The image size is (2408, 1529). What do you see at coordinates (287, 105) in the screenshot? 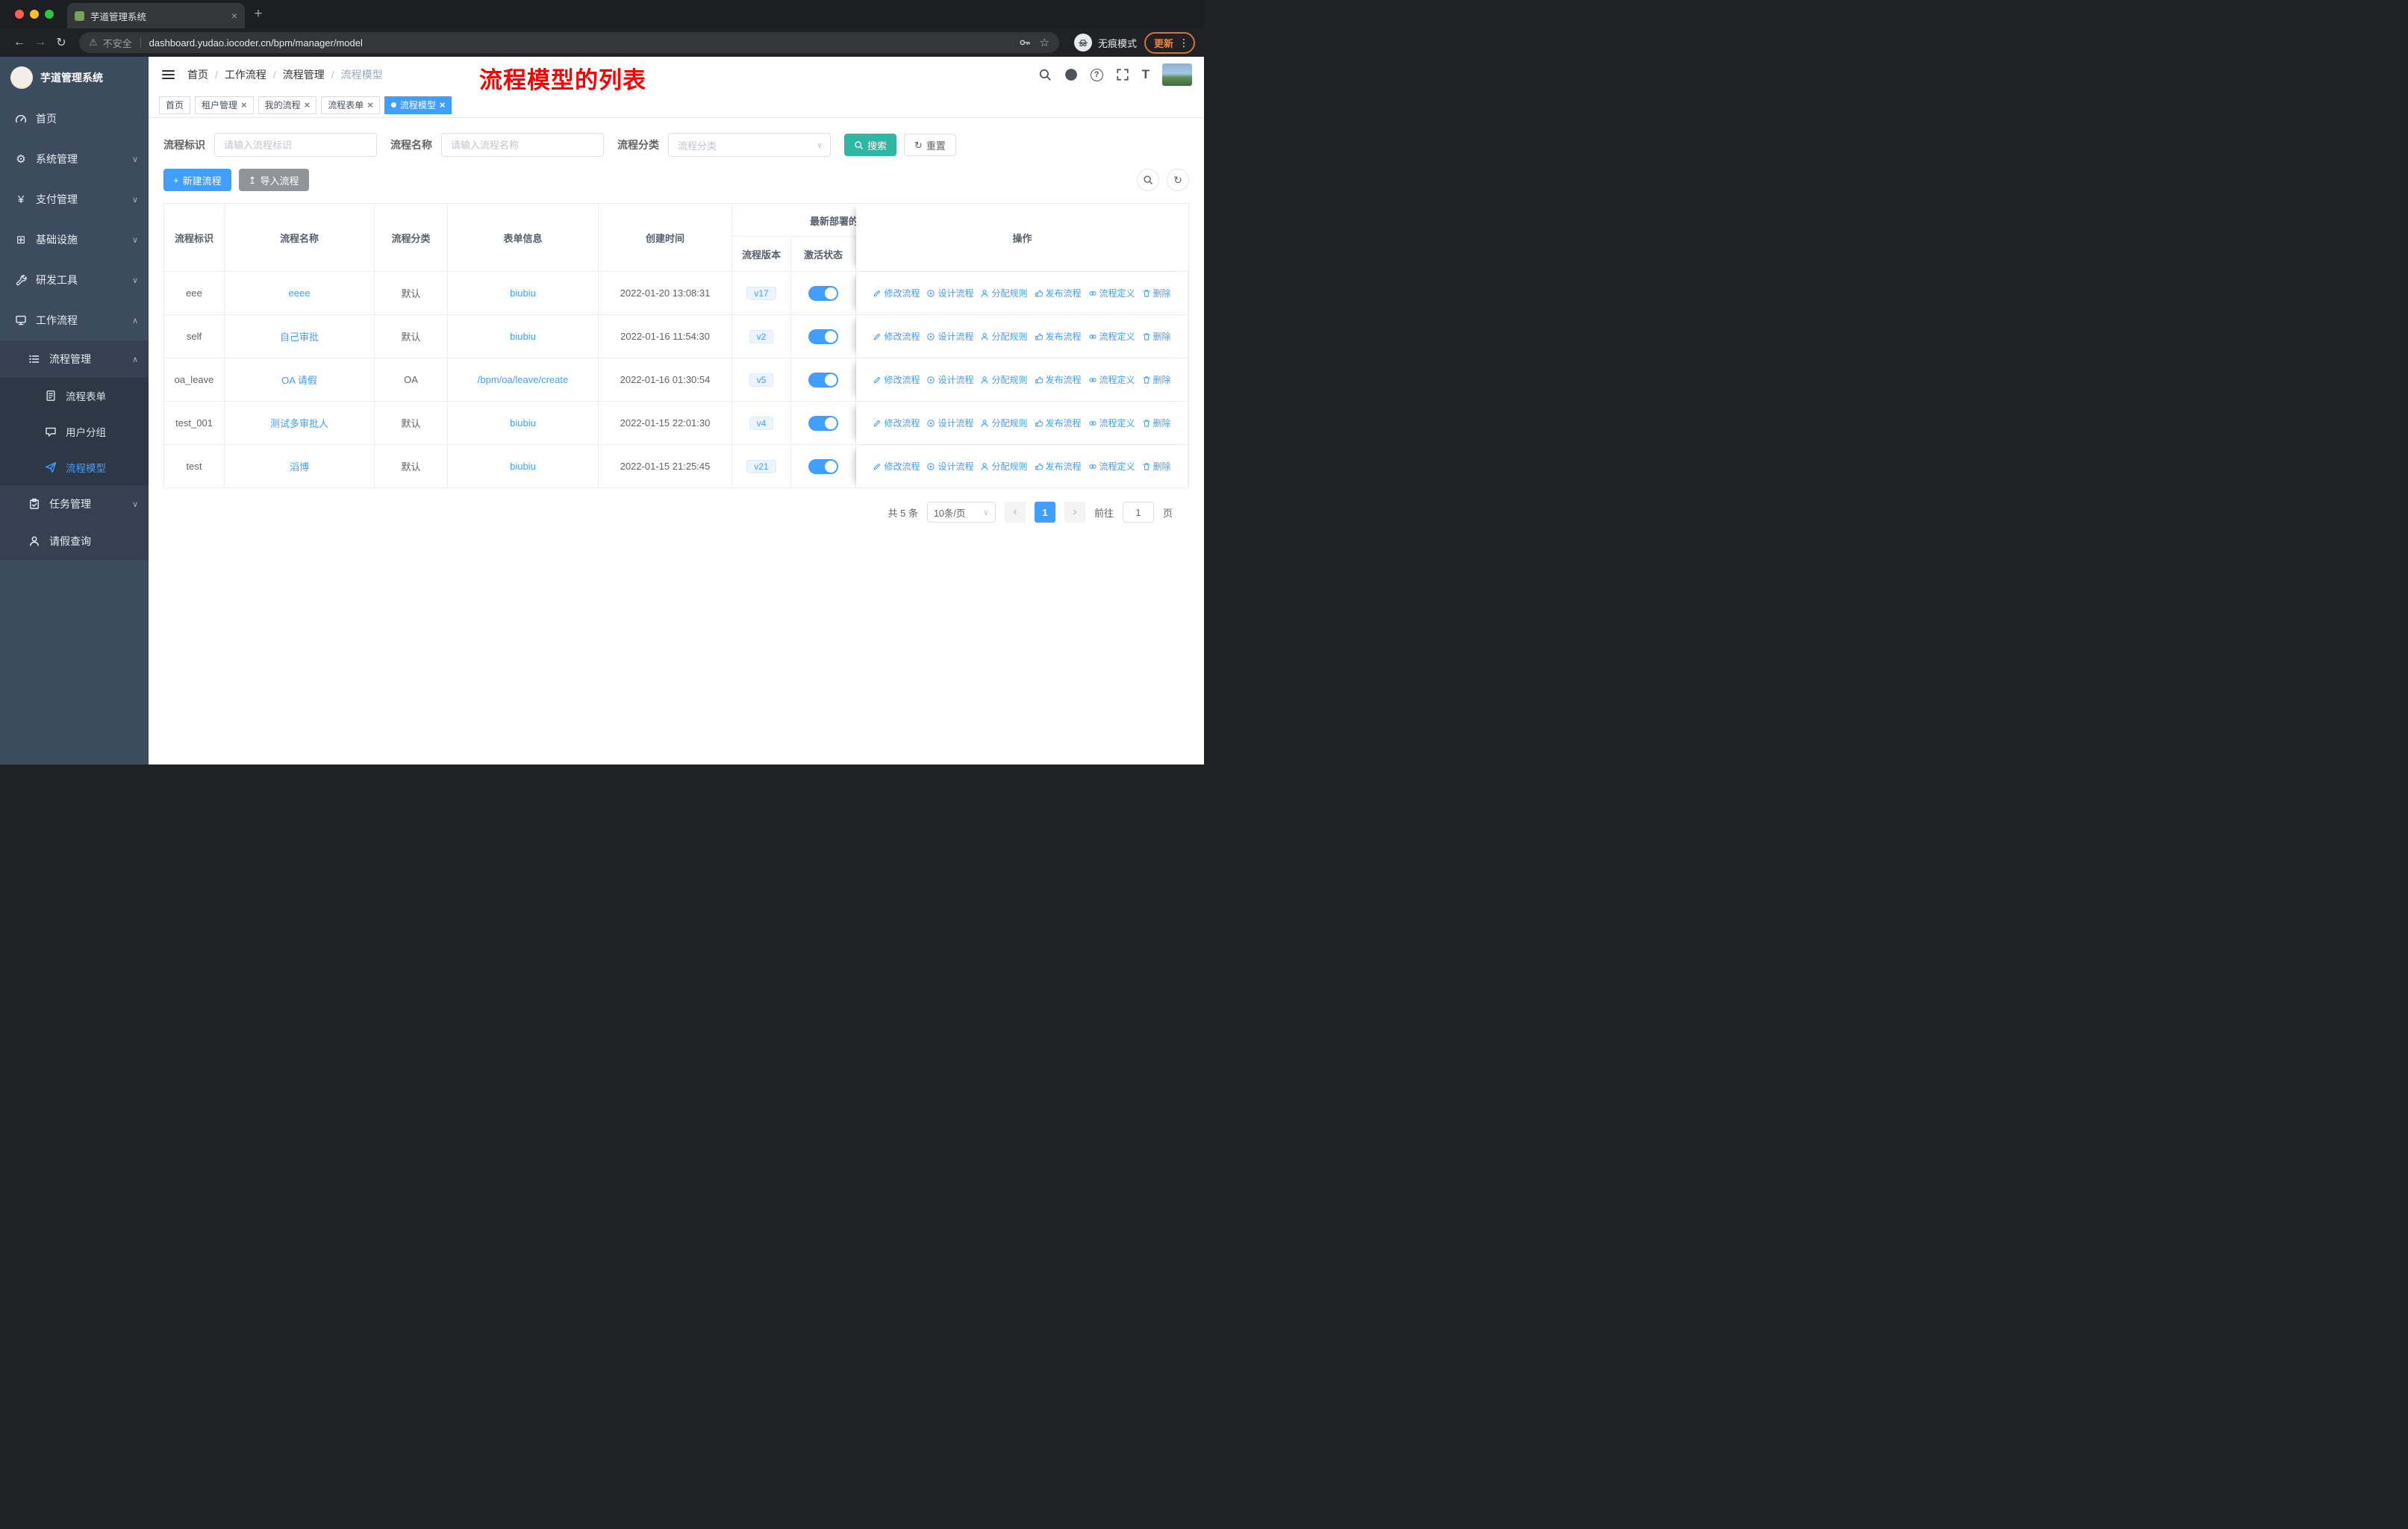
I see `tag-my-process: 我的流程 ×` at bounding box center [287, 105].